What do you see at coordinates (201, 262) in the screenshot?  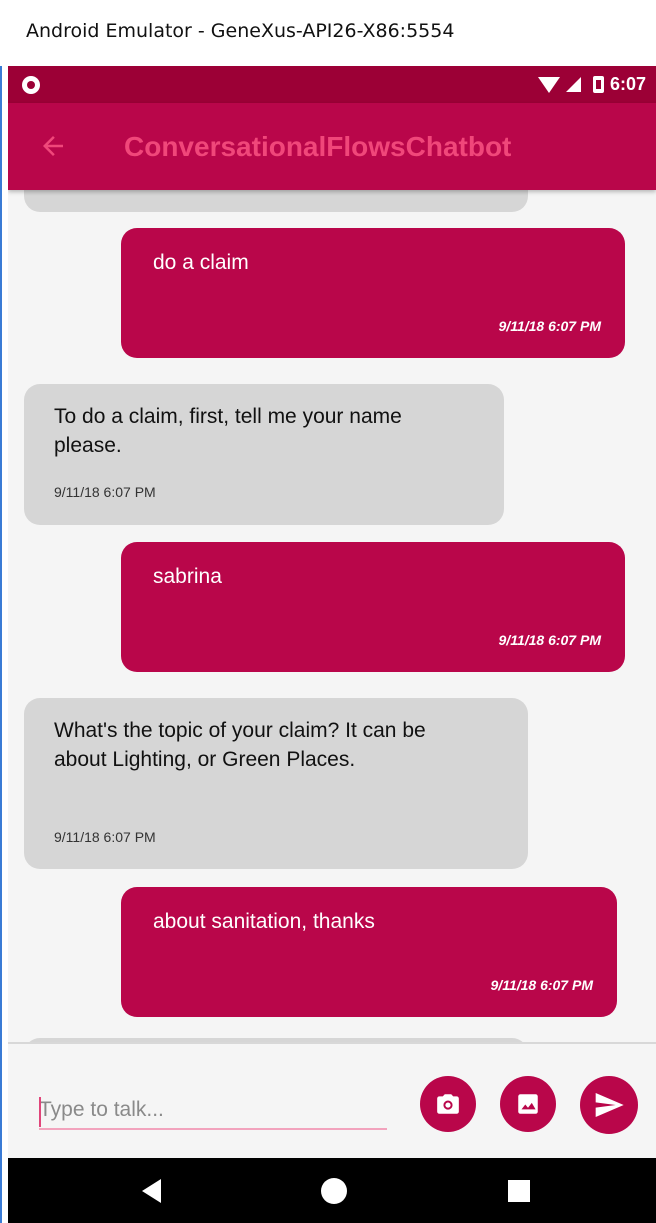 I see `message-text: do a claim` at bounding box center [201, 262].